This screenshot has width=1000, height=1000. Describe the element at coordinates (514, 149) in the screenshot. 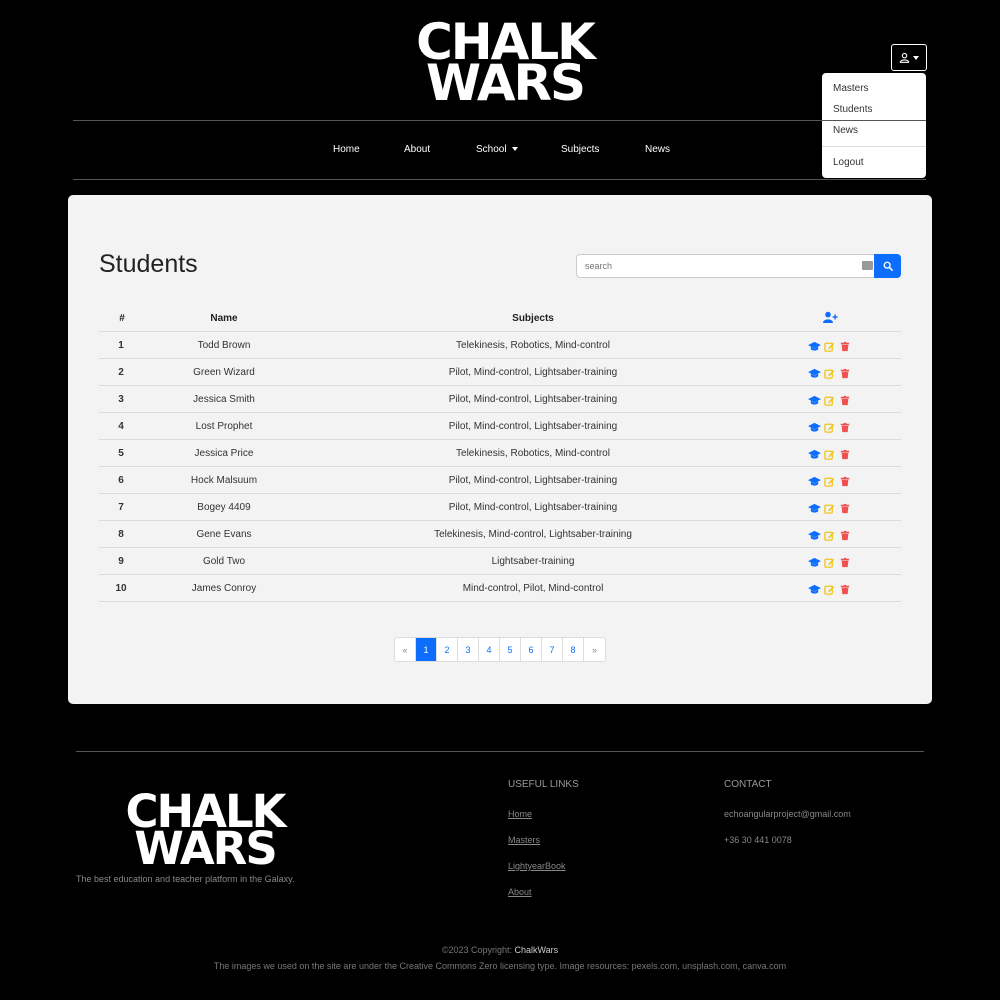

I see `chevron-down-icon` at that location.